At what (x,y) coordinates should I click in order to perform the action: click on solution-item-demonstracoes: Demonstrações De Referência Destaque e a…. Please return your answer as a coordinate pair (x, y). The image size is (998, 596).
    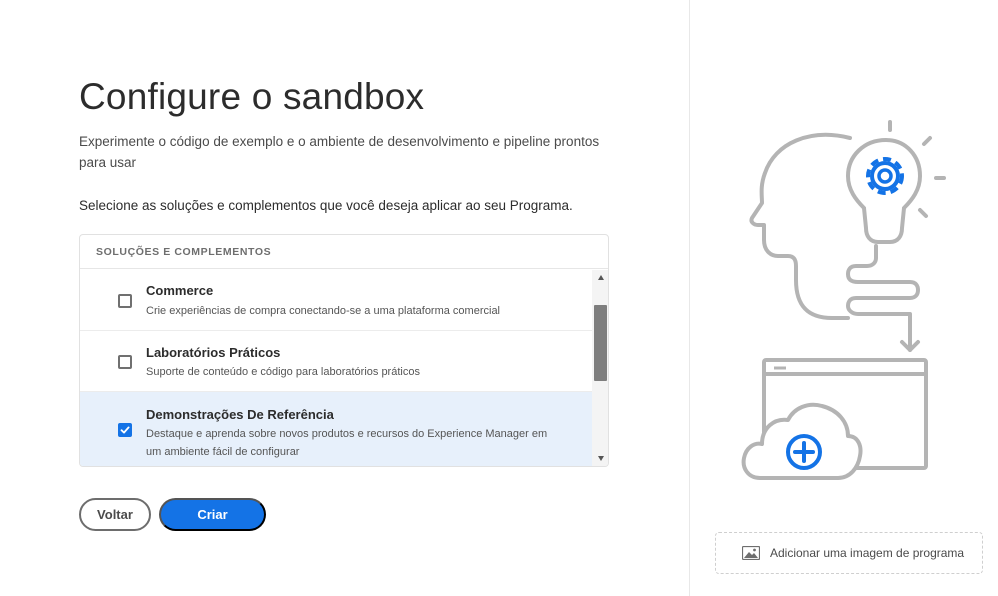
    Looking at the image, I should click on (336, 429).